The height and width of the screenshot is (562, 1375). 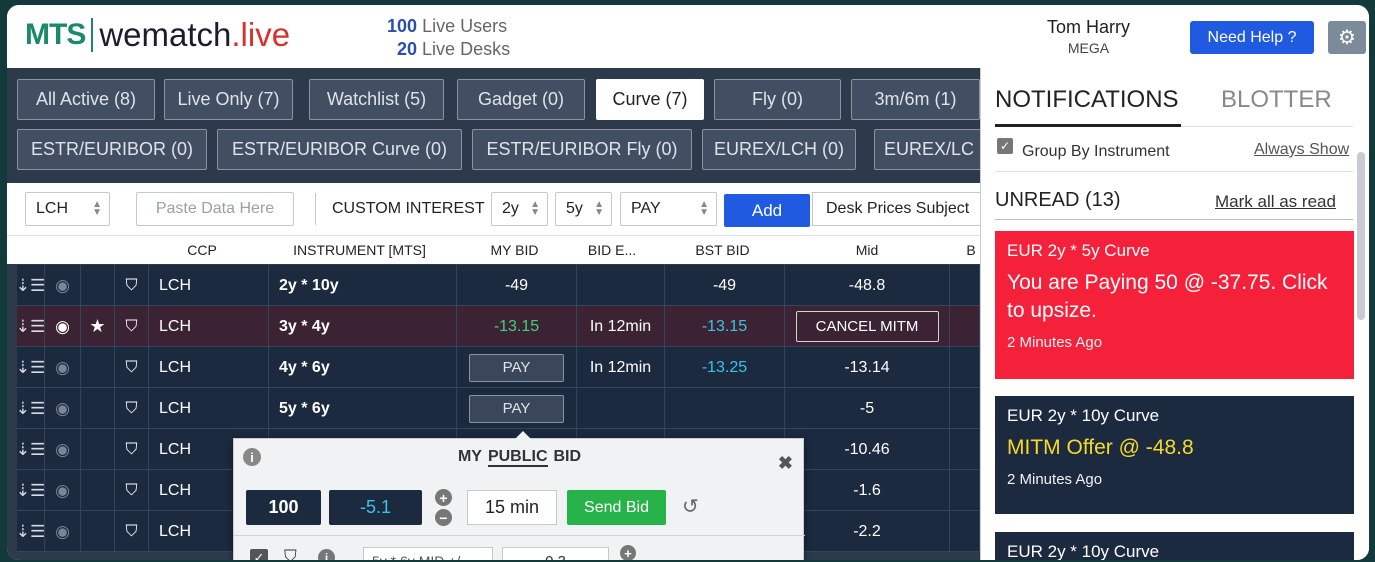 I want to click on exchange-tab-3: EUREX/LCH (0), so click(x=779, y=149).